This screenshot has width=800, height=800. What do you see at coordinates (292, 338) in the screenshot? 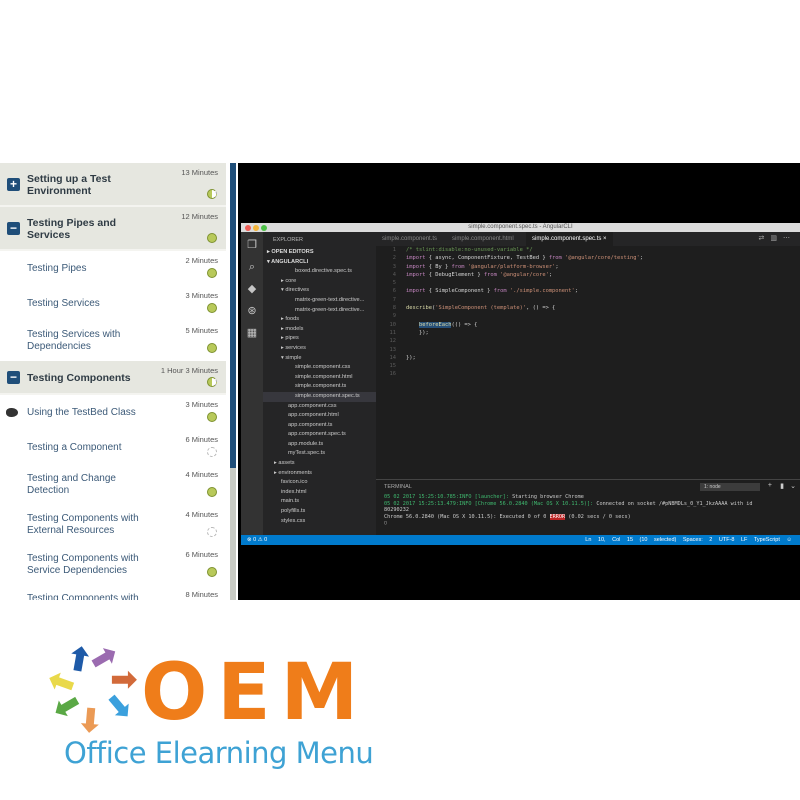
I see `tree-label: pipes` at bounding box center [292, 338].